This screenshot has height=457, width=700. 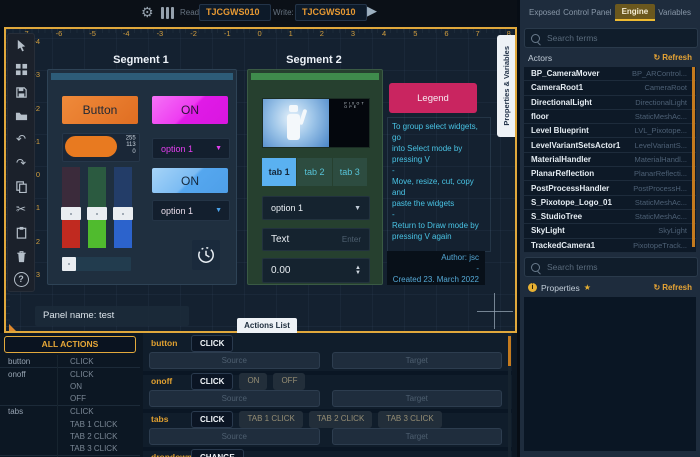 What do you see at coordinates (557, 217) in the screenshot?
I see `actor-name: S_StudioTree` at bounding box center [557, 217].